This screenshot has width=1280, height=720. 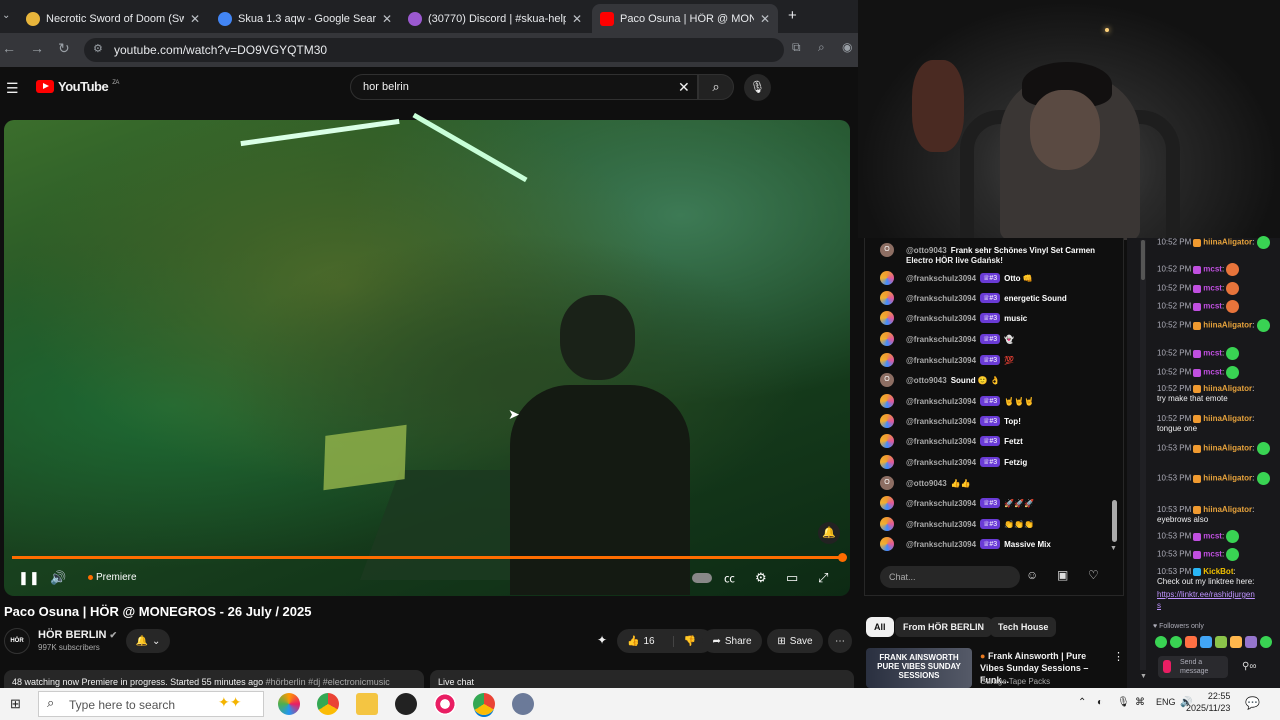 I want to click on browser-tab-discord: (30770) Discord | #skua-help | I ✕, so click(x=495, y=18).